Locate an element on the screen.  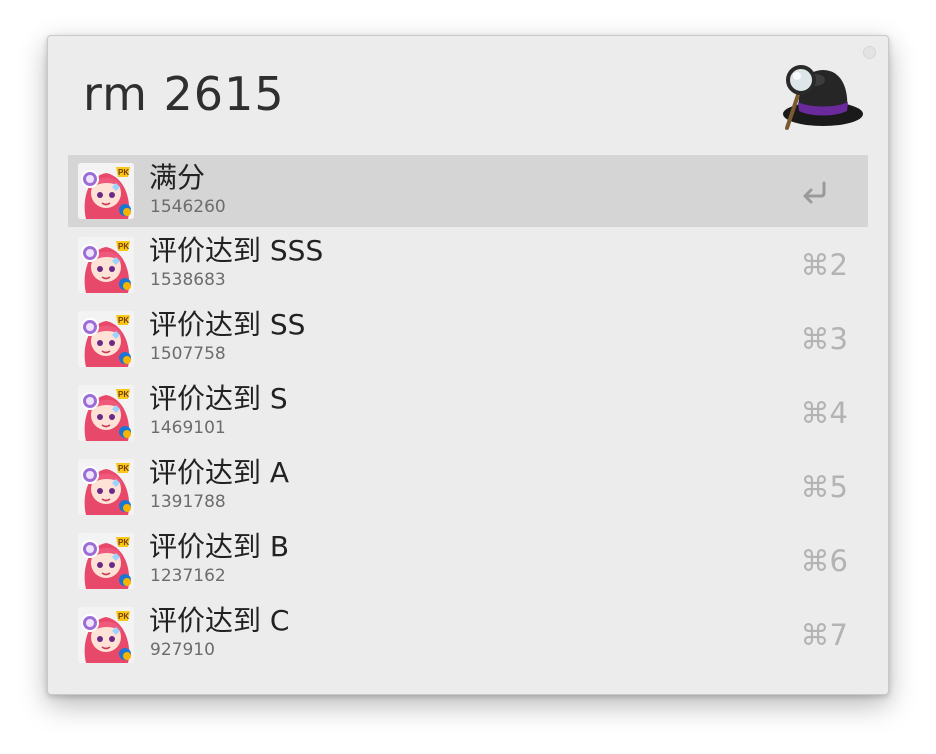
return-key-icon is located at coordinates (814, 192).